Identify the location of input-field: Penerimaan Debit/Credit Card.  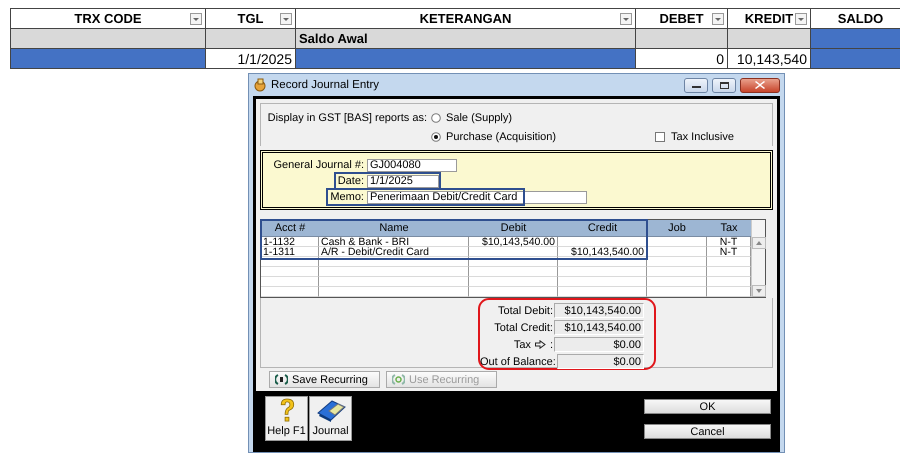
(477, 197).